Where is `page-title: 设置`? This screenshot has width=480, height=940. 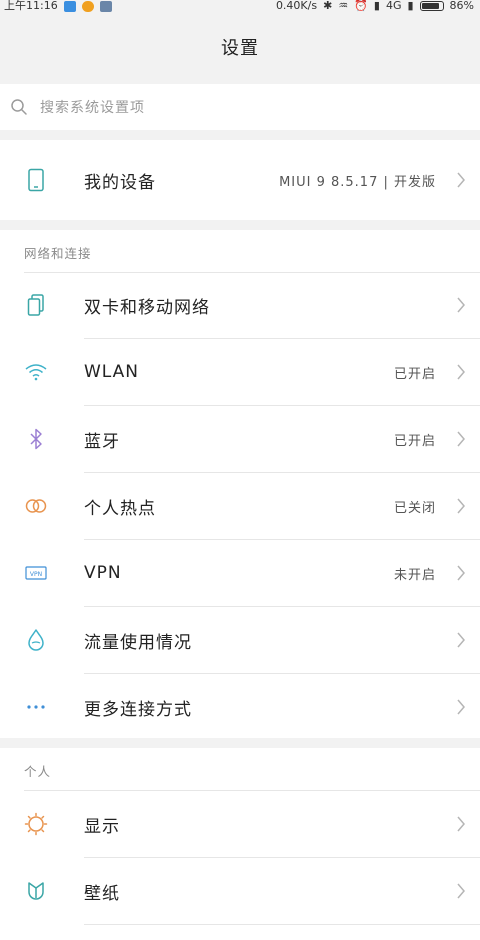 page-title: 设置 is located at coordinates (240, 47).